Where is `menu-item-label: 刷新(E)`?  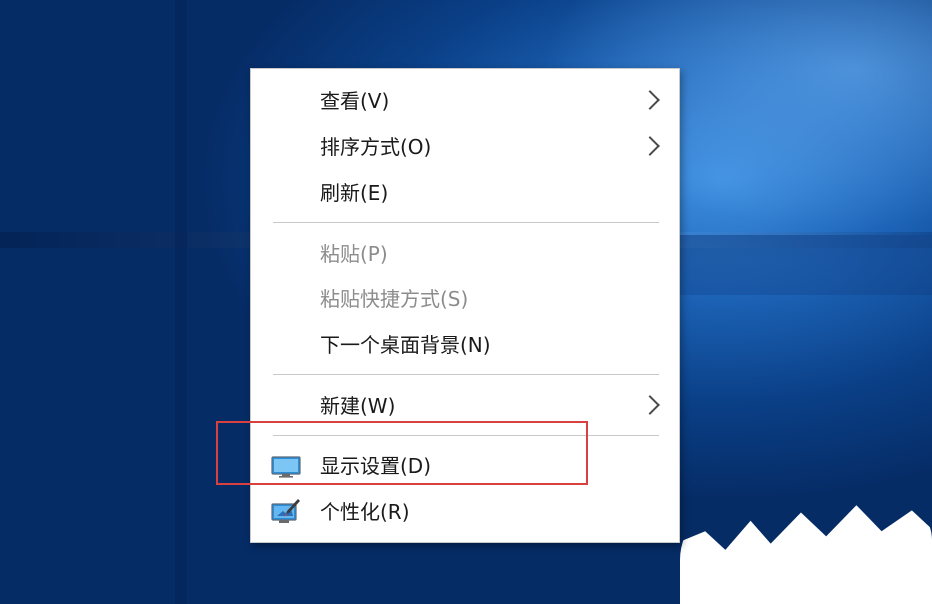
menu-item-label: 刷新(E) is located at coordinates (354, 193).